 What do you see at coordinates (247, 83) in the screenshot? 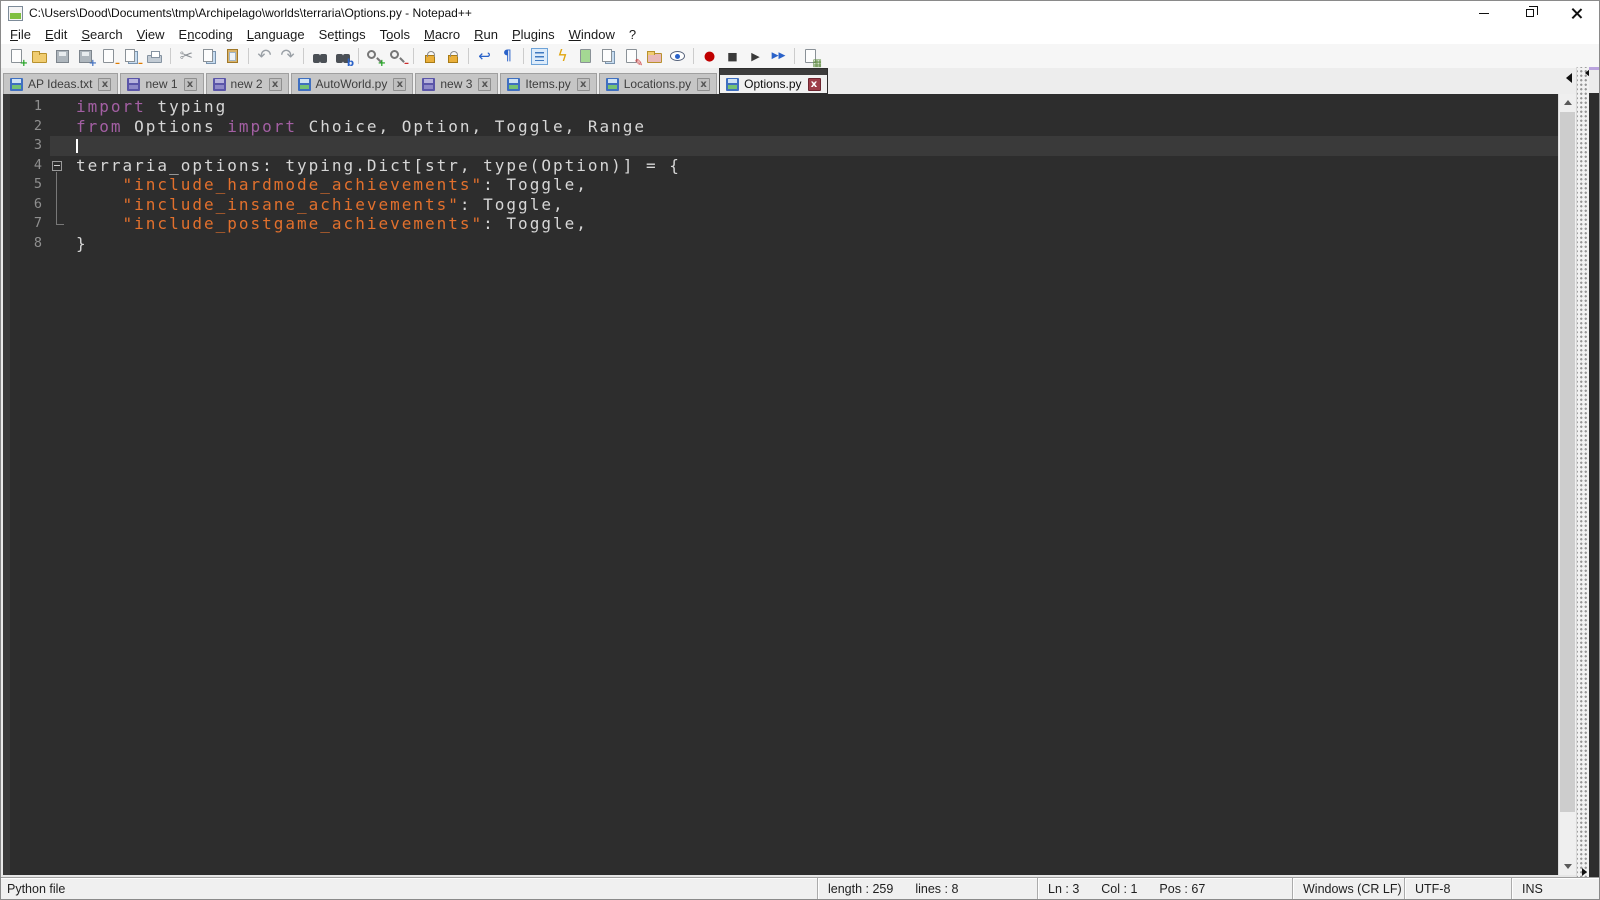
I see `tab-new-2: new 2 x` at bounding box center [247, 83].